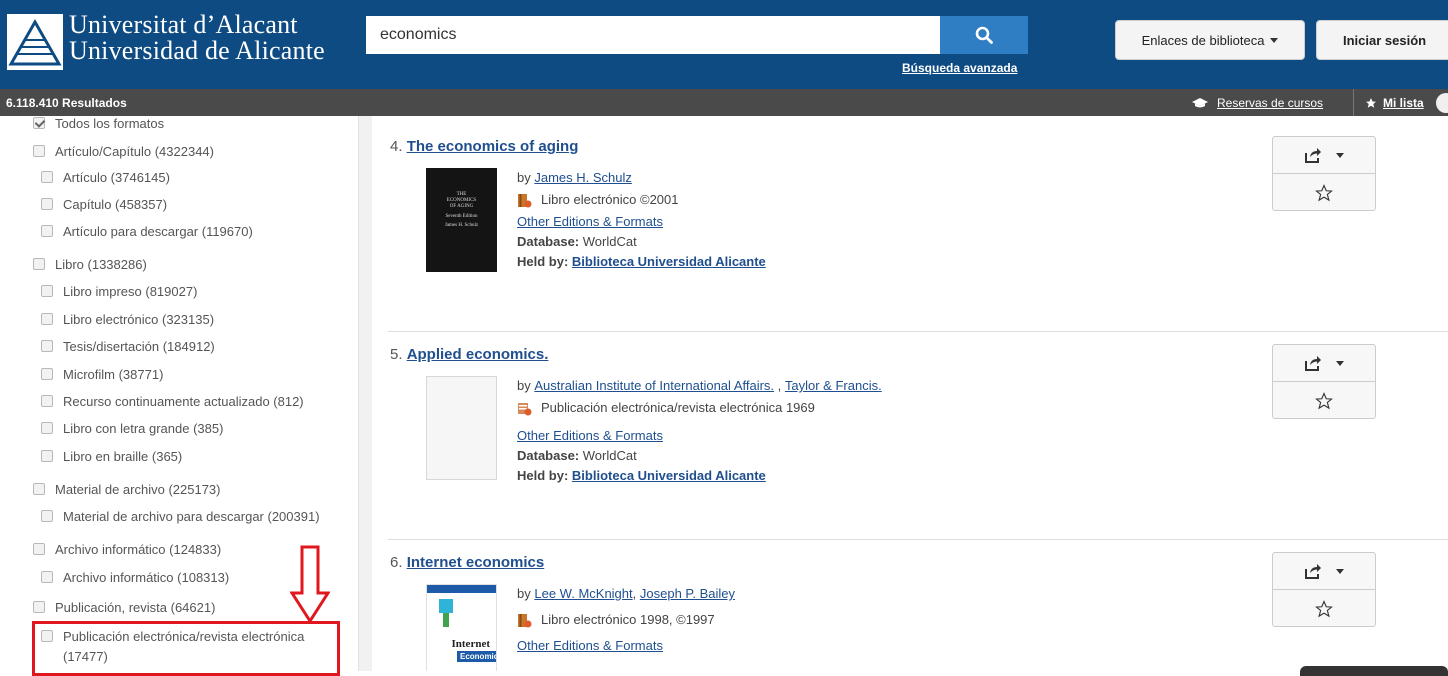  Describe the element at coordinates (124, 608) in the screenshot. I see `facet-item: Publicación, revista (64621)` at that location.